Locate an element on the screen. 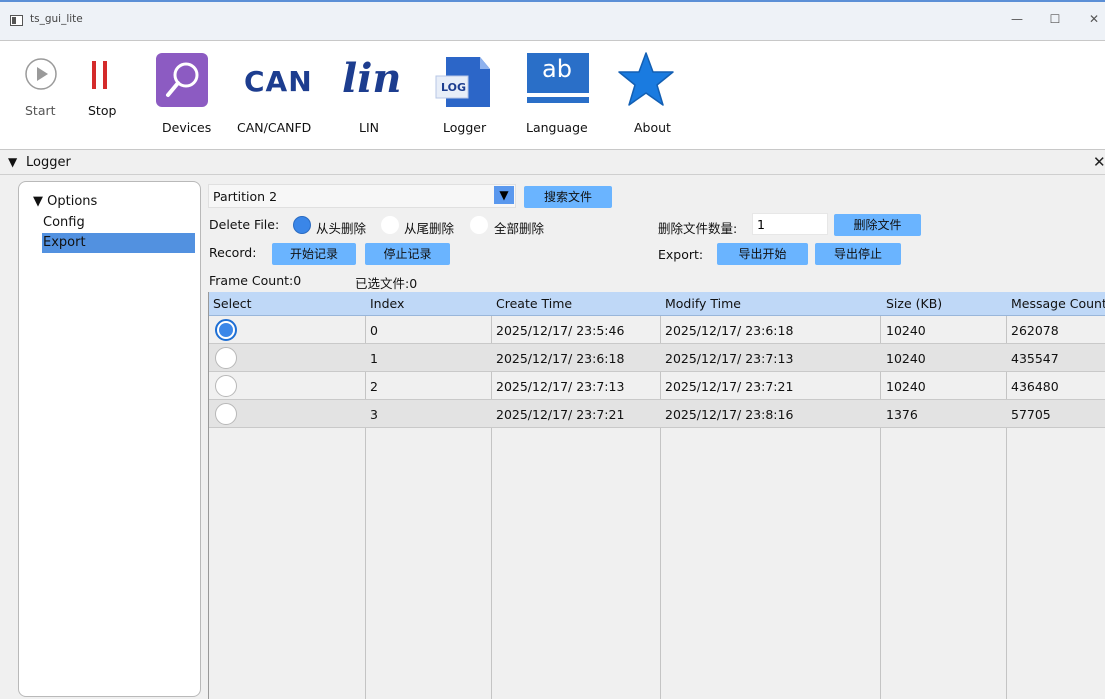 The width and height of the screenshot is (1105, 699). about-button is located at coordinates (646, 80).